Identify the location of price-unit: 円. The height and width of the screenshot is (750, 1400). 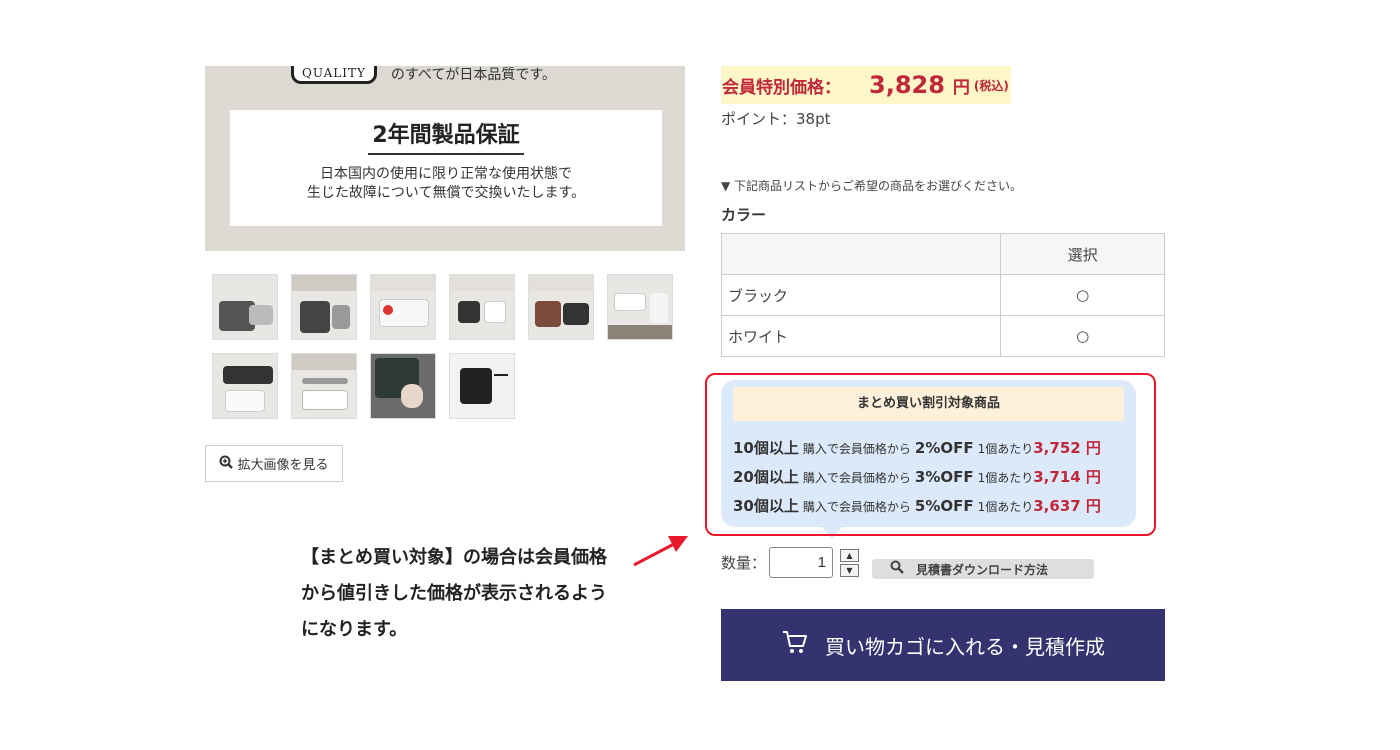
(961, 87).